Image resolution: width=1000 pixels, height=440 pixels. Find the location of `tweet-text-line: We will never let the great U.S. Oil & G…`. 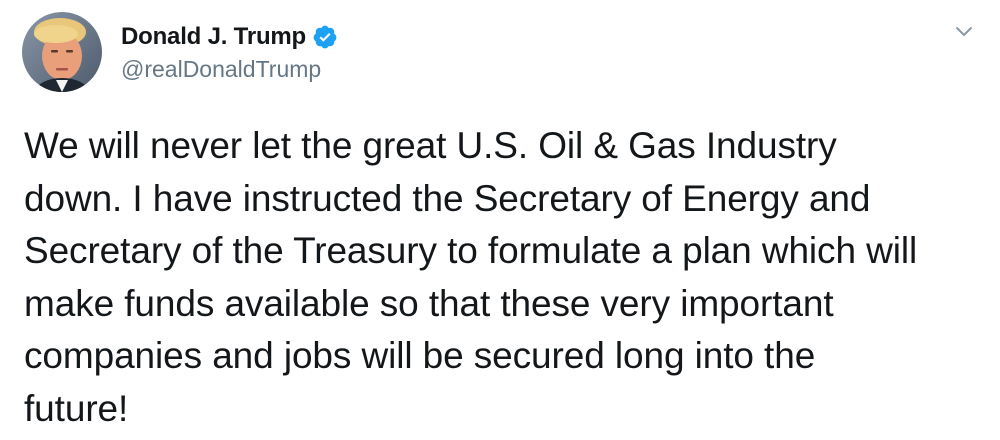

tweet-text-line: We will never let the great U.S. Oil & G… is located at coordinates (430, 145).